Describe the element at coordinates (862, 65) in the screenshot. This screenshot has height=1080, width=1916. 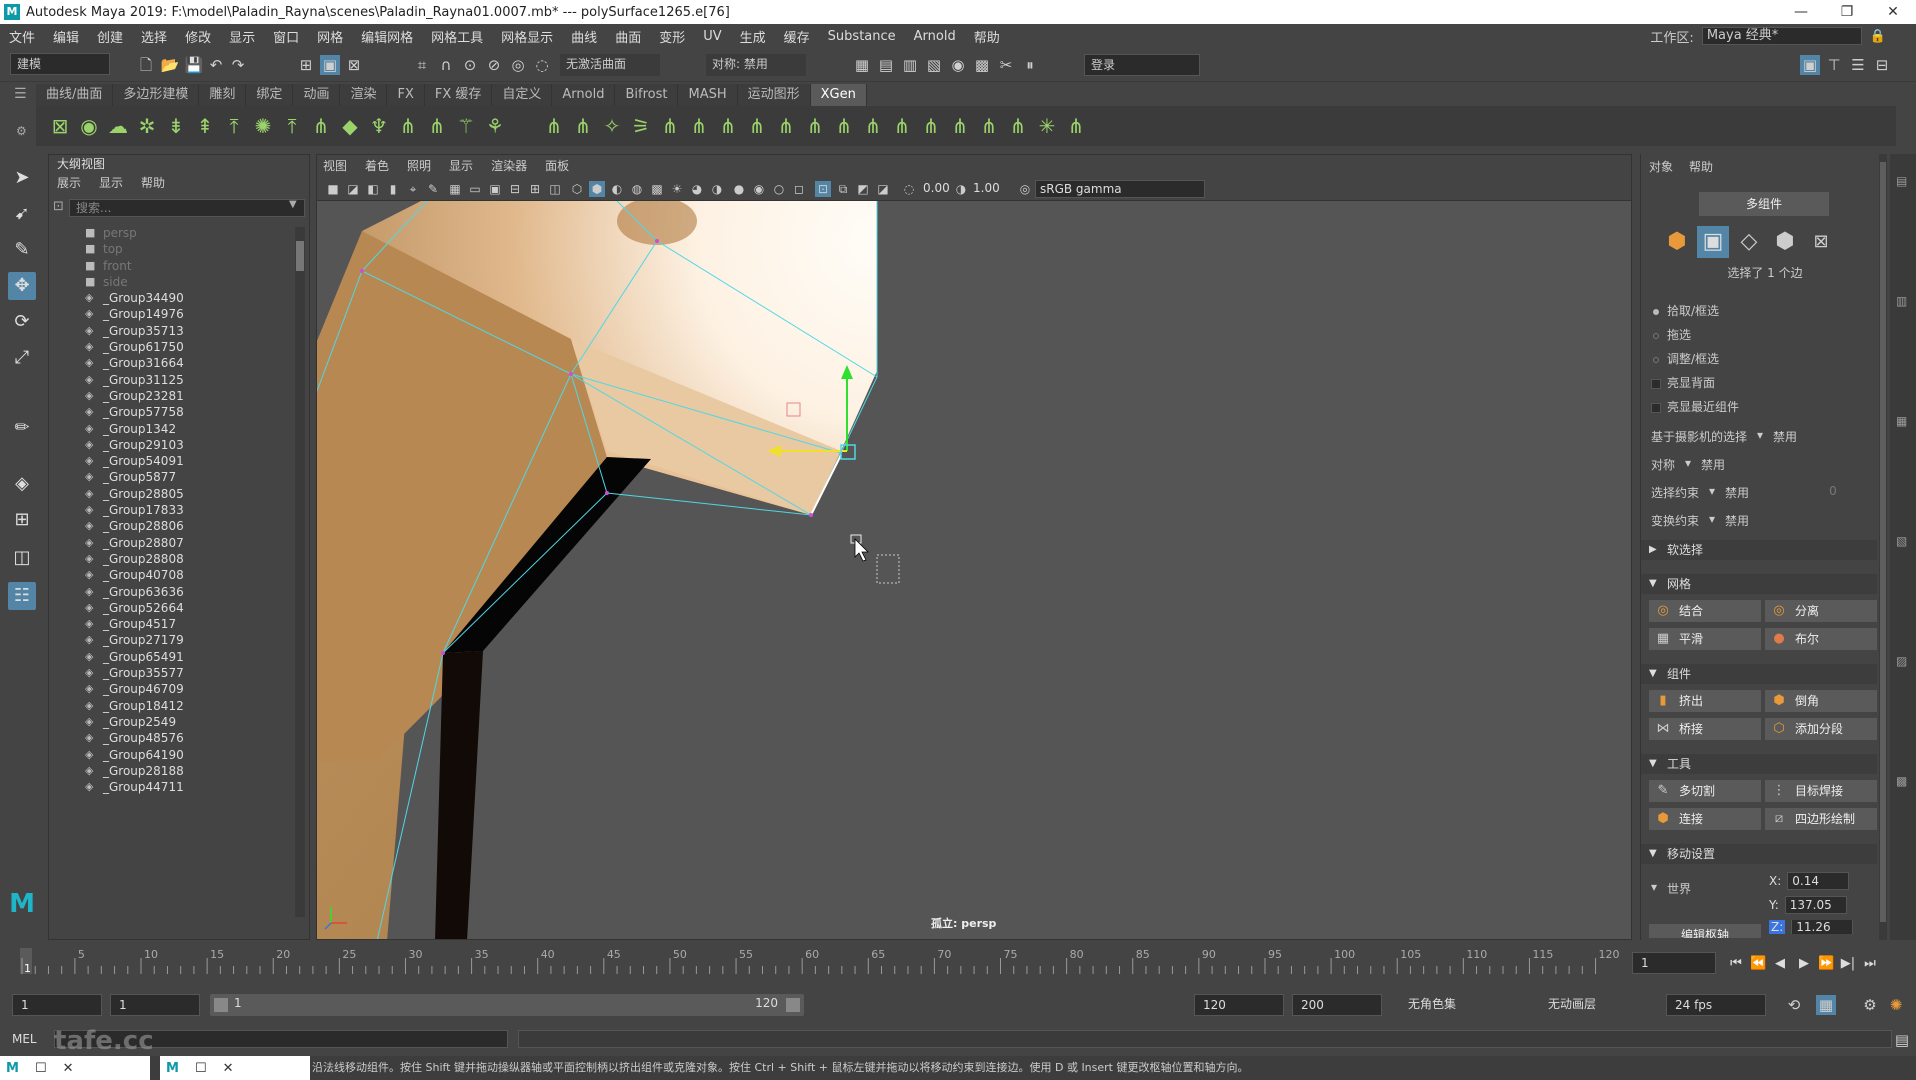
I see `render-view-icon: ▦` at that location.